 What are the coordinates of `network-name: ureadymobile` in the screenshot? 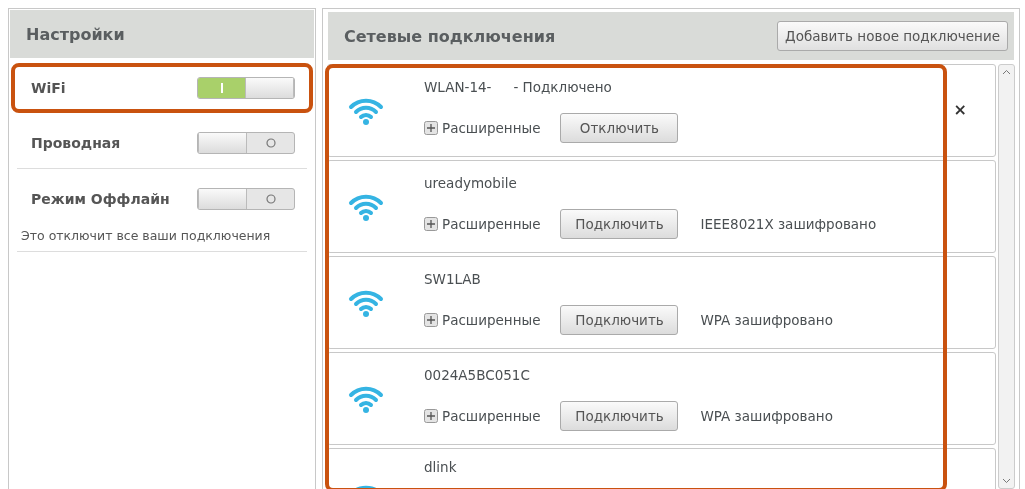 It's located at (470, 182).